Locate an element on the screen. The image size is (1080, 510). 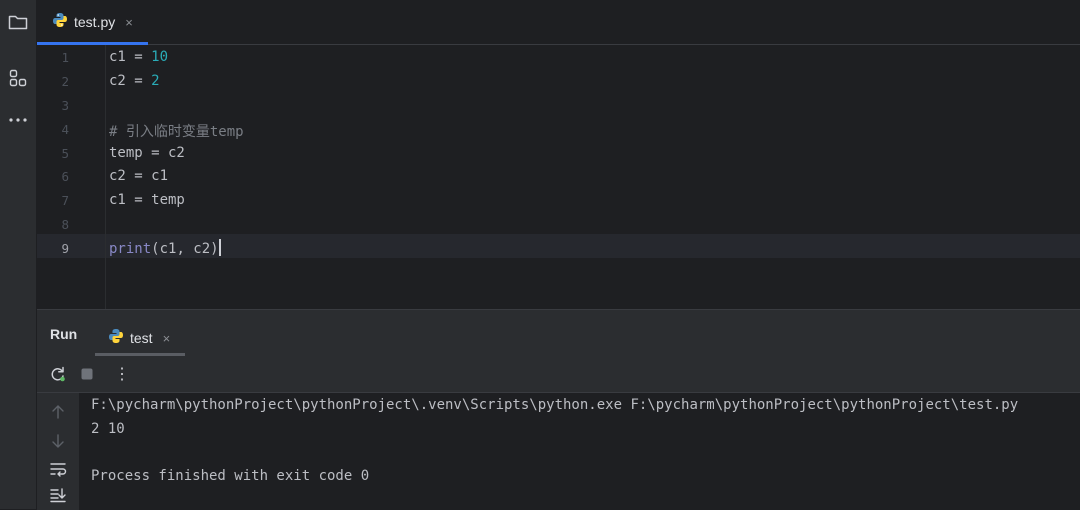
structure-icon is located at coordinates (18, 78).